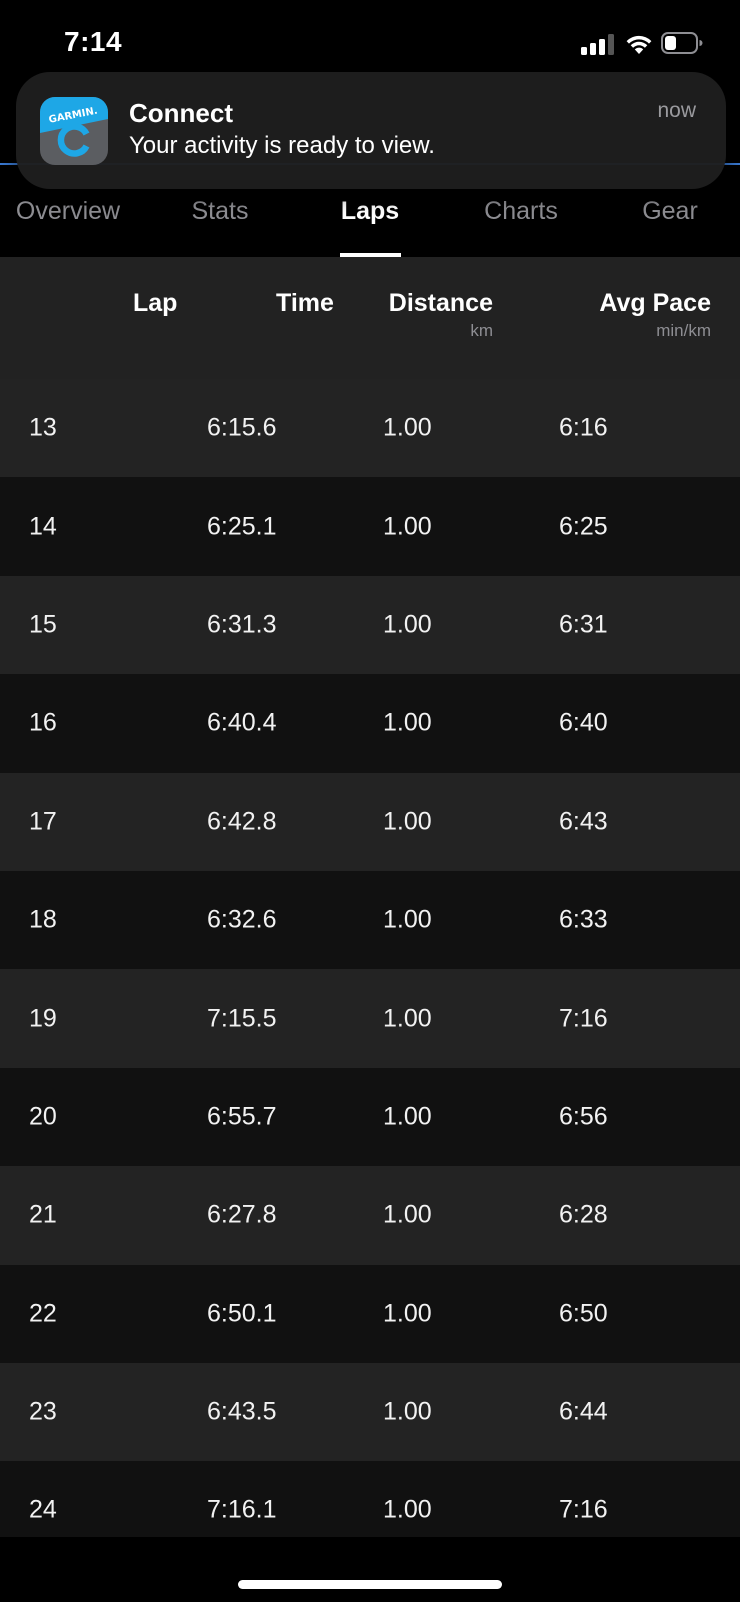  Describe the element at coordinates (683, 330) in the screenshot. I see `column-unit-avg-pace: min/km` at that location.